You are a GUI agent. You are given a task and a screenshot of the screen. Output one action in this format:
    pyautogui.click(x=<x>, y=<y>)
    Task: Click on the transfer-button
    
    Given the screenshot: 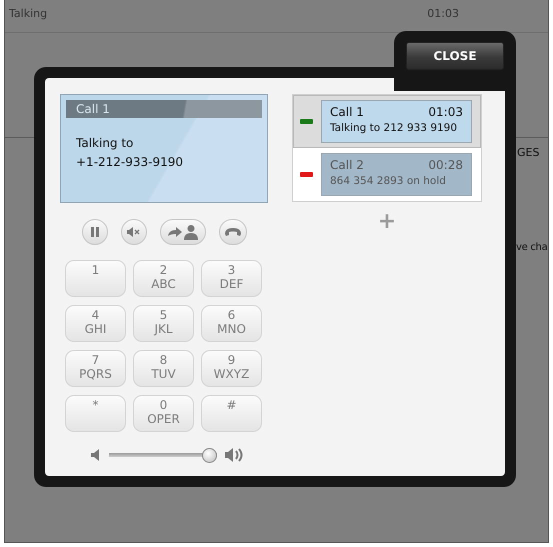 What is the action you would take?
    pyautogui.click(x=183, y=232)
    